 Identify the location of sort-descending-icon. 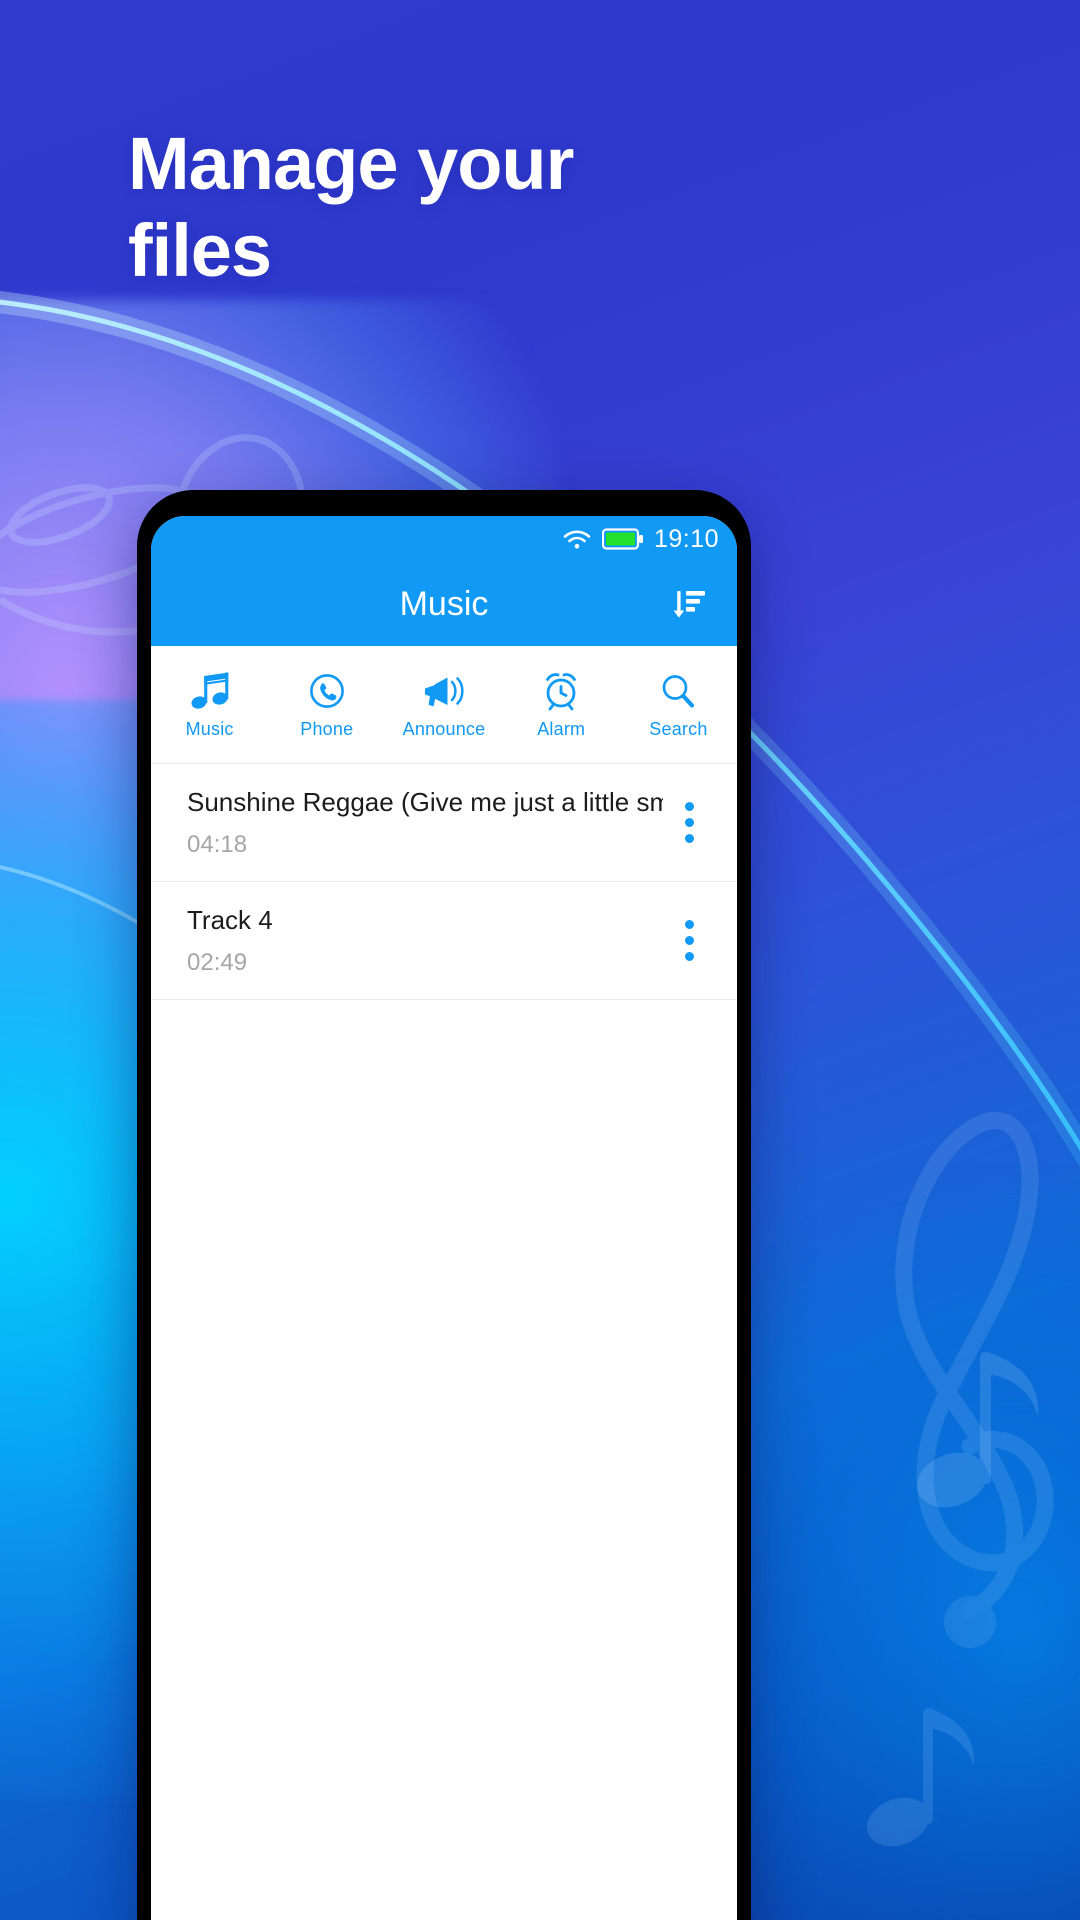
(689, 604).